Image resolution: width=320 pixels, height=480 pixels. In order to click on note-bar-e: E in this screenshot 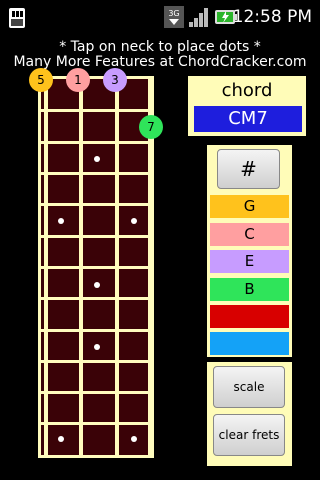, I will do `click(249, 261)`.